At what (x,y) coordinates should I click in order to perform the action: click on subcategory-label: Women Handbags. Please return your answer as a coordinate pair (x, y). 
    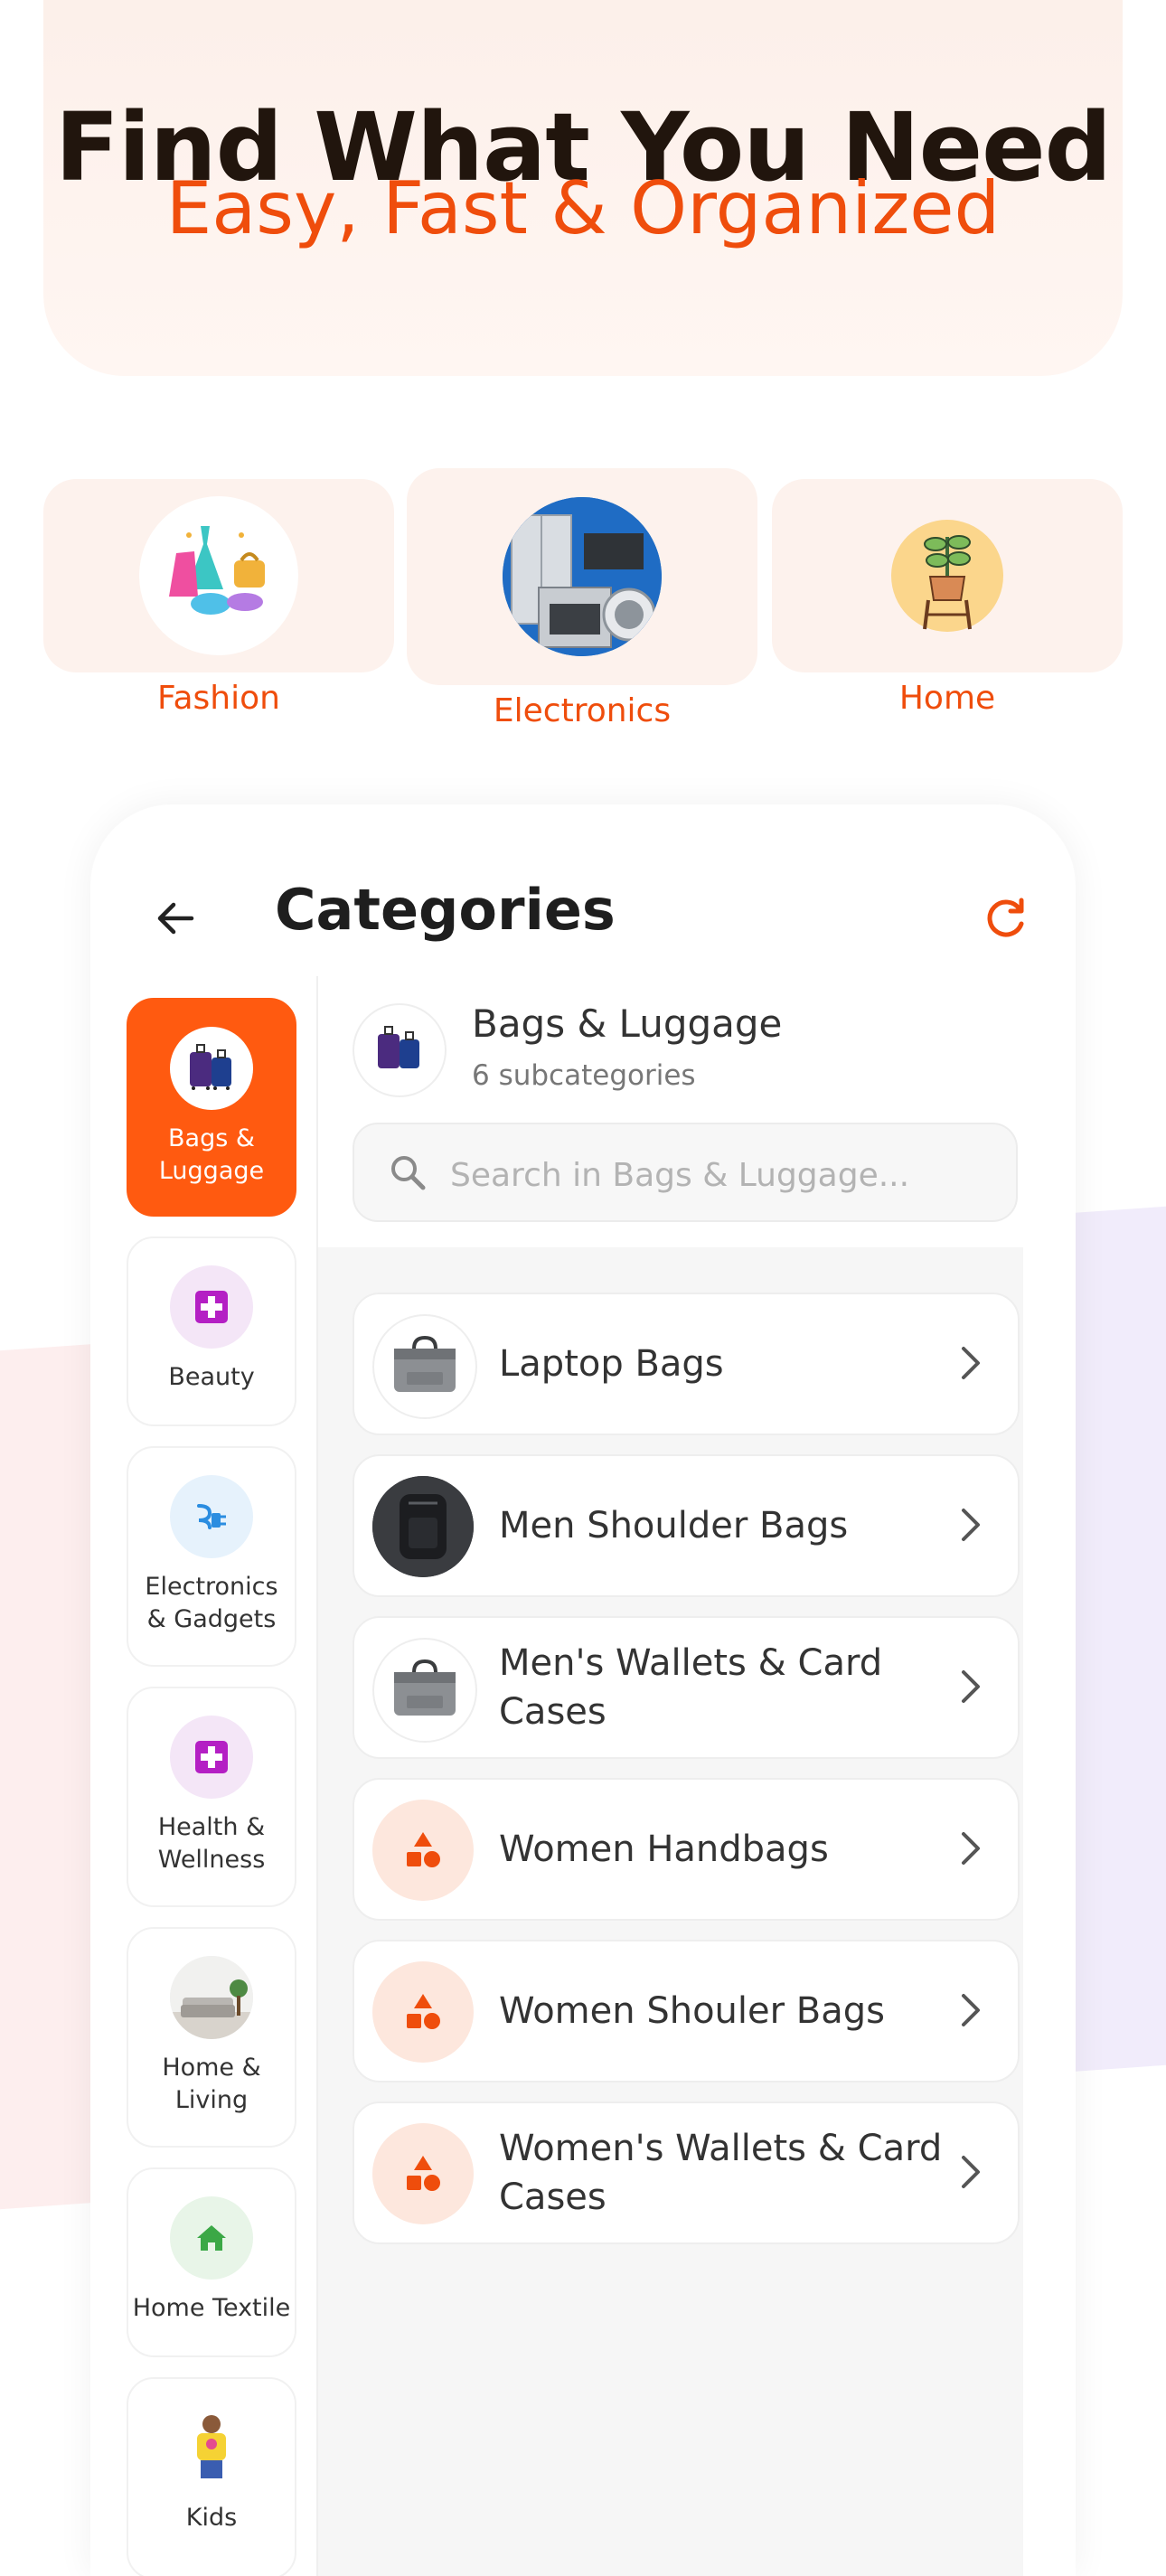
    Looking at the image, I should click on (664, 1850).